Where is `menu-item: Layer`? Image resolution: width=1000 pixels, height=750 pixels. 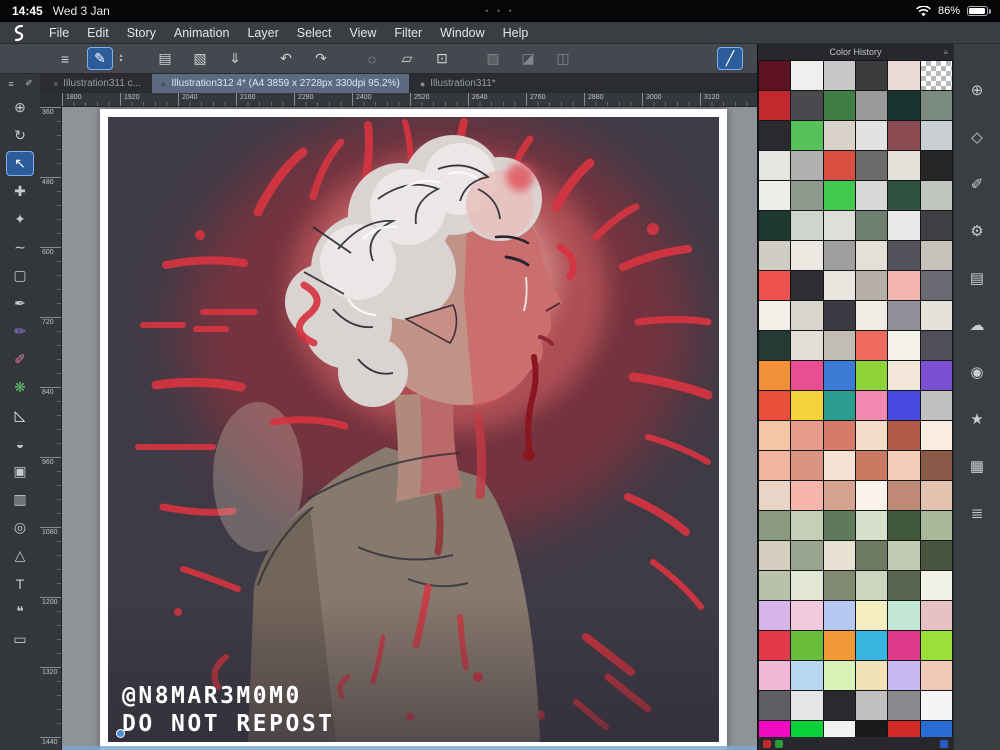
menu-item: Layer is located at coordinates (262, 33).